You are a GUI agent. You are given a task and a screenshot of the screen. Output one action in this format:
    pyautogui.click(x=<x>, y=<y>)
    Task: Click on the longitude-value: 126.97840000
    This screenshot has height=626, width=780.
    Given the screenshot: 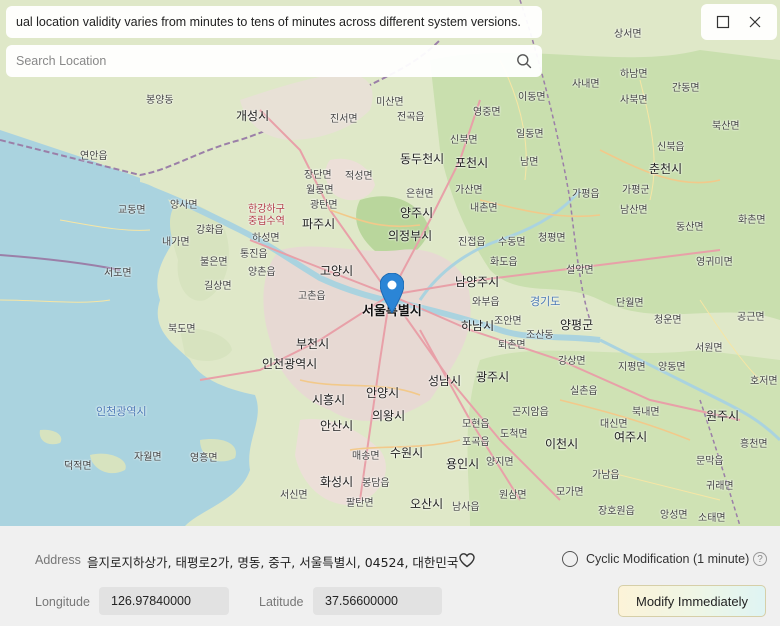 What is the action you would take?
    pyautogui.click(x=151, y=601)
    